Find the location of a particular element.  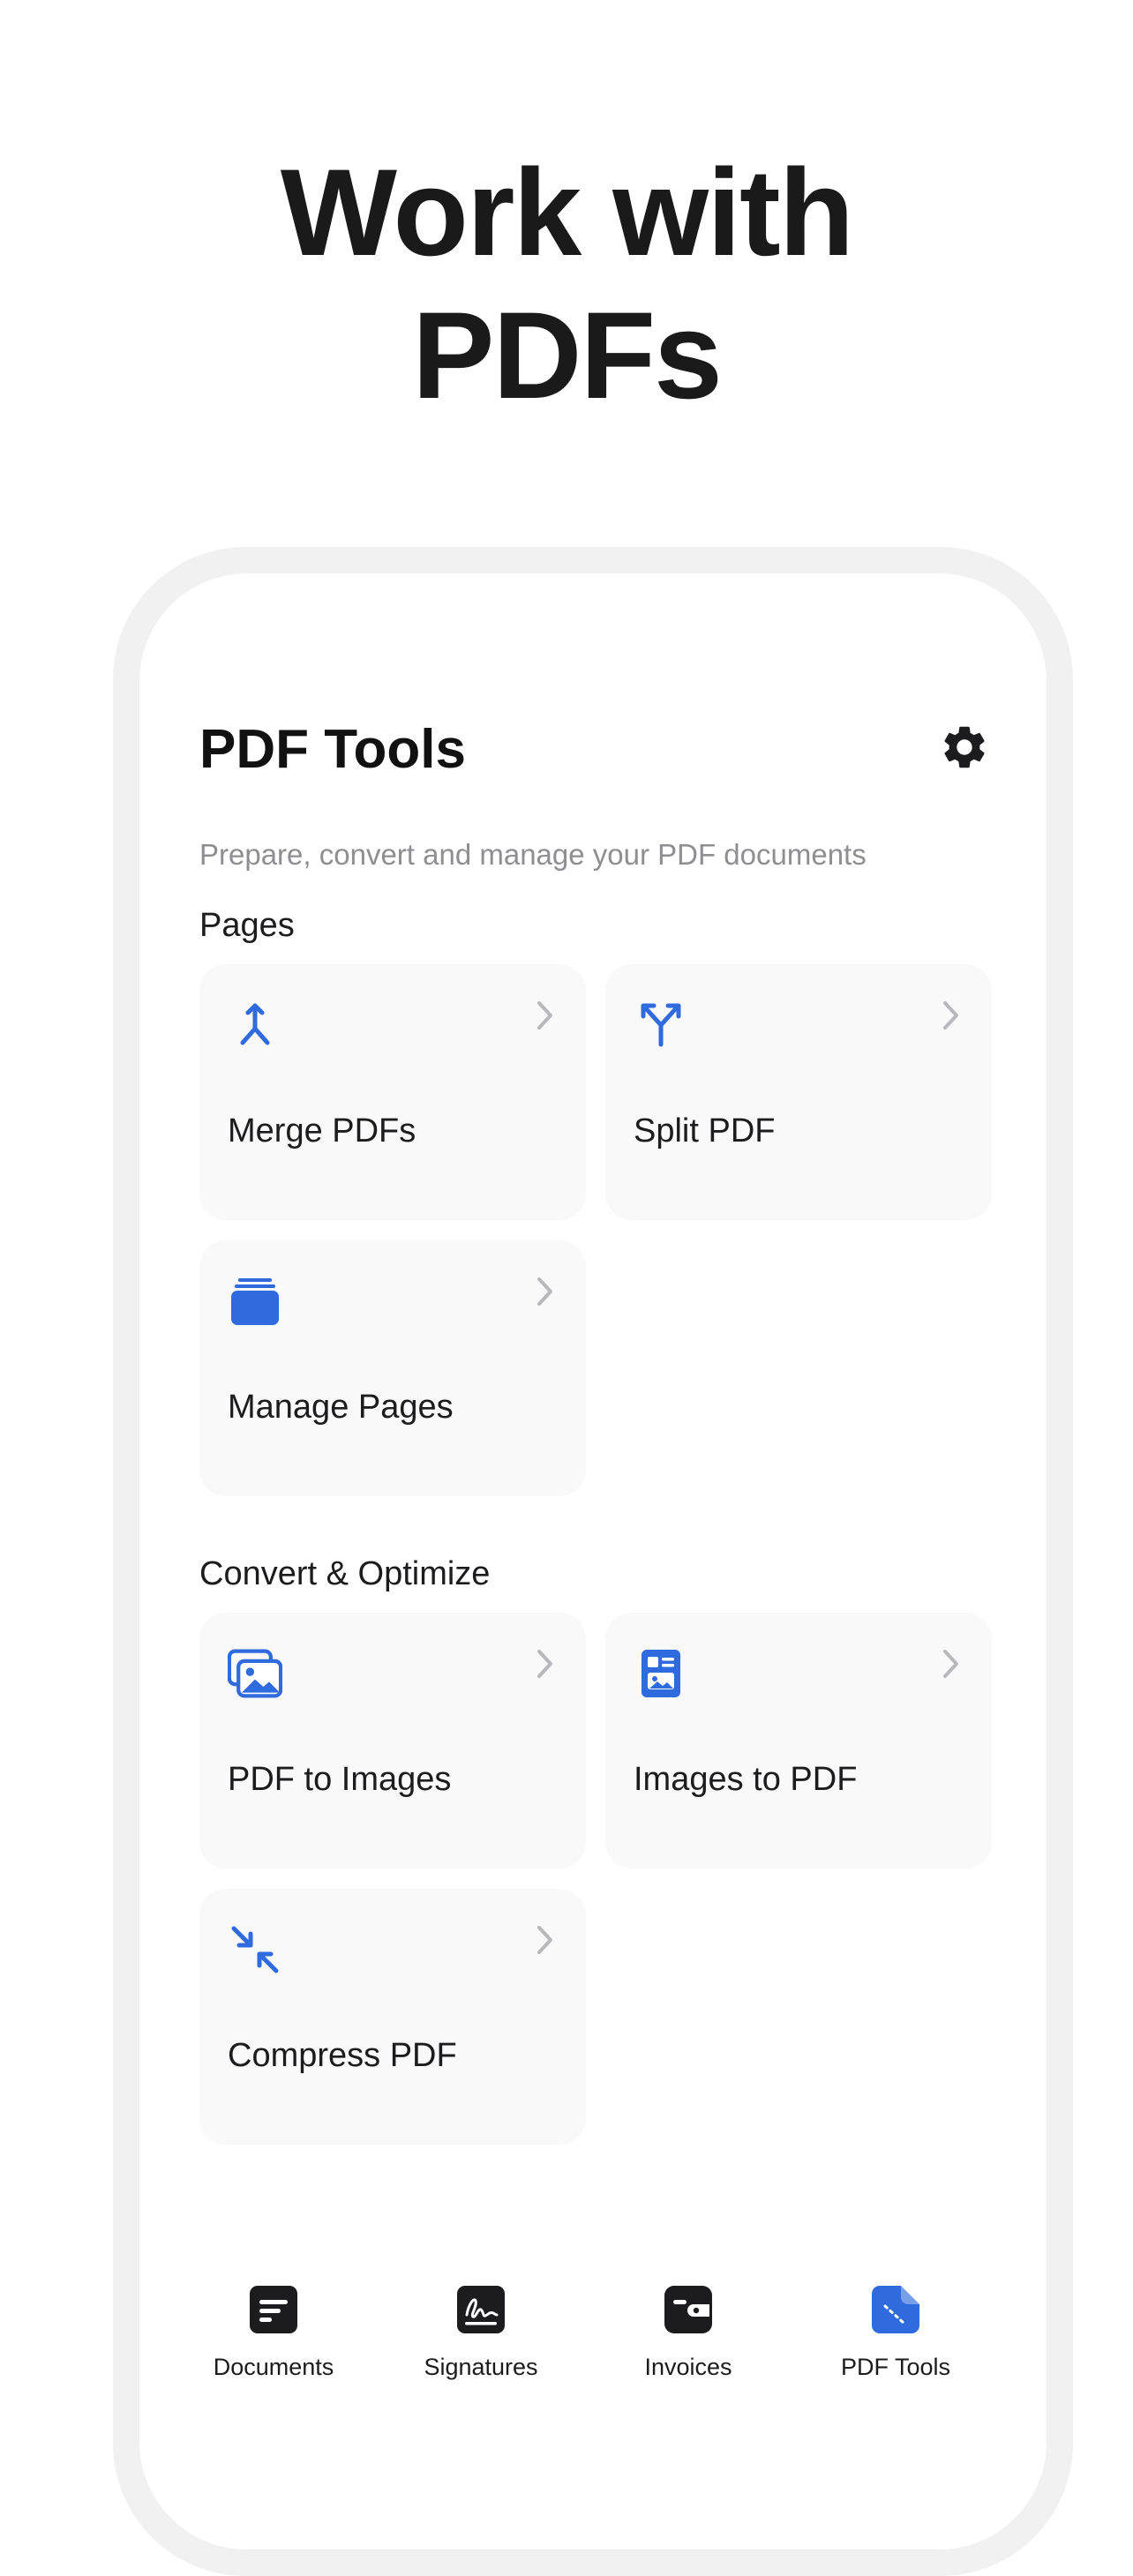

split-arrows-icon is located at coordinates (661, 1025).